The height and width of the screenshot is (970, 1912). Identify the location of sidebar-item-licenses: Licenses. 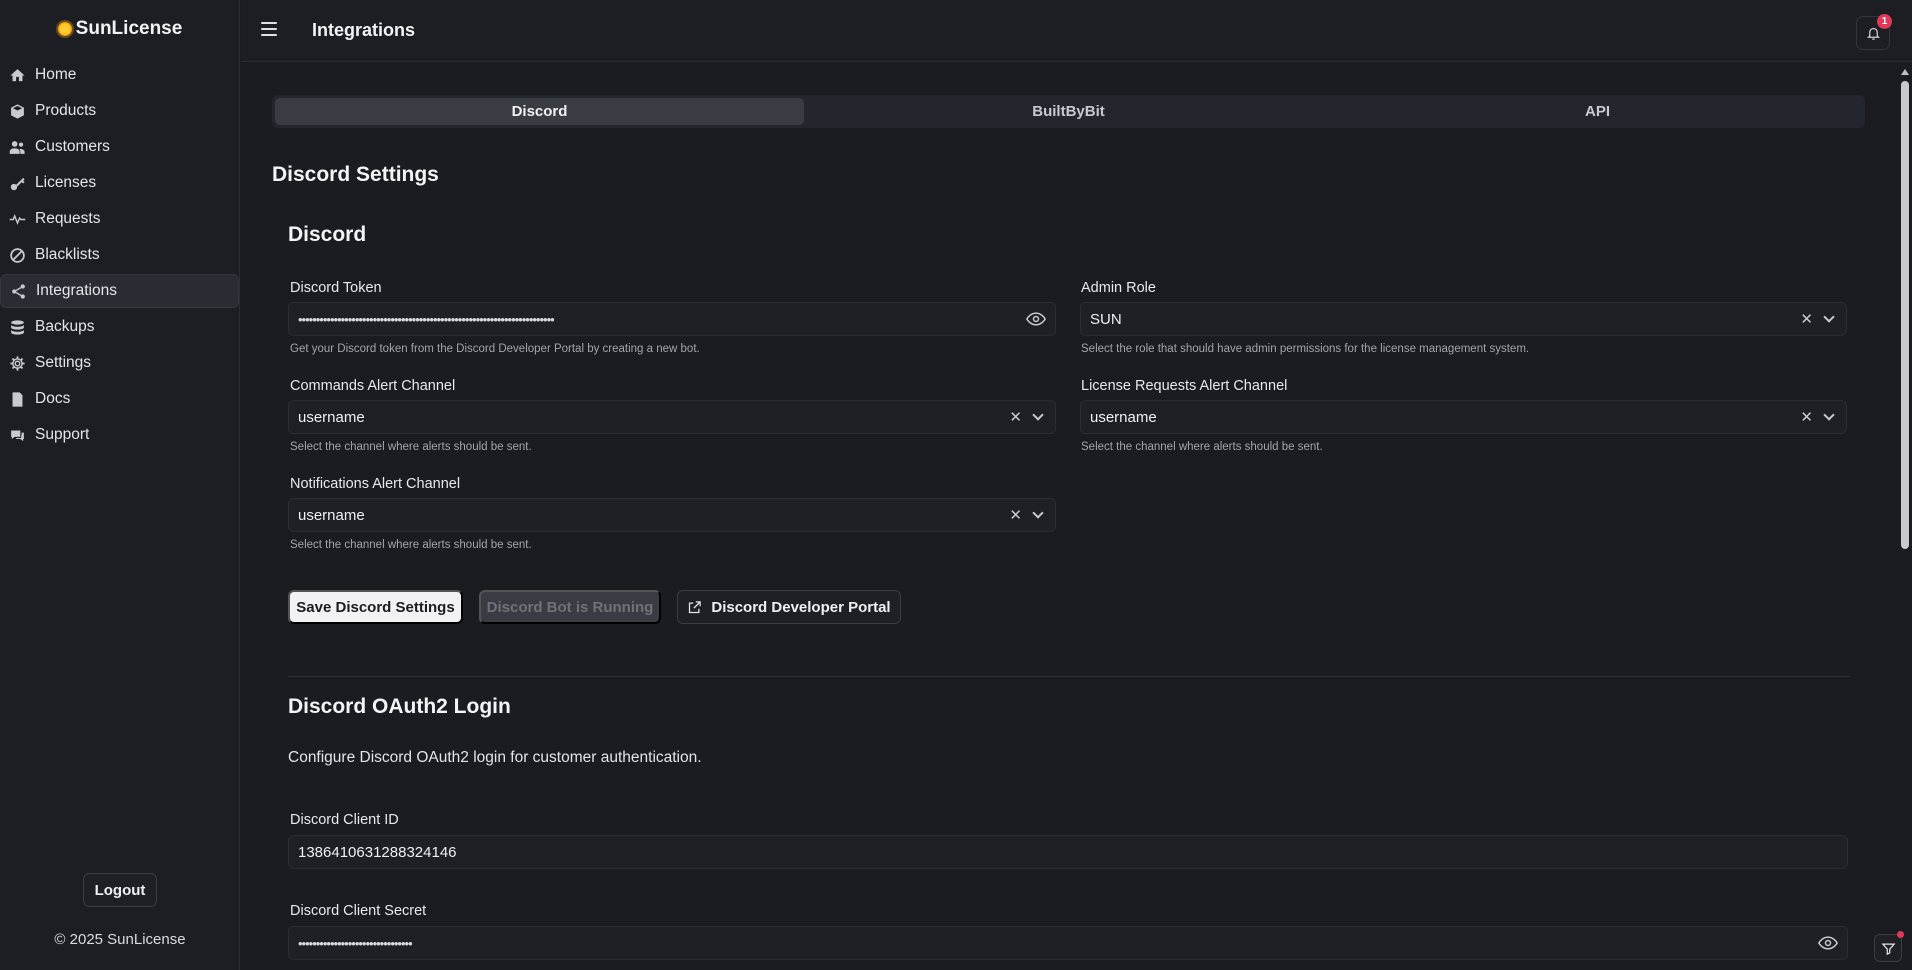
(119, 183).